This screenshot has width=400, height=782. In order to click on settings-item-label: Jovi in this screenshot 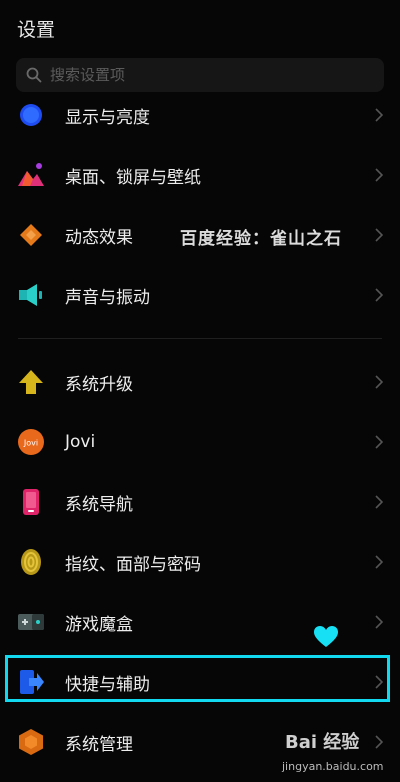, I will do `click(80, 442)`.